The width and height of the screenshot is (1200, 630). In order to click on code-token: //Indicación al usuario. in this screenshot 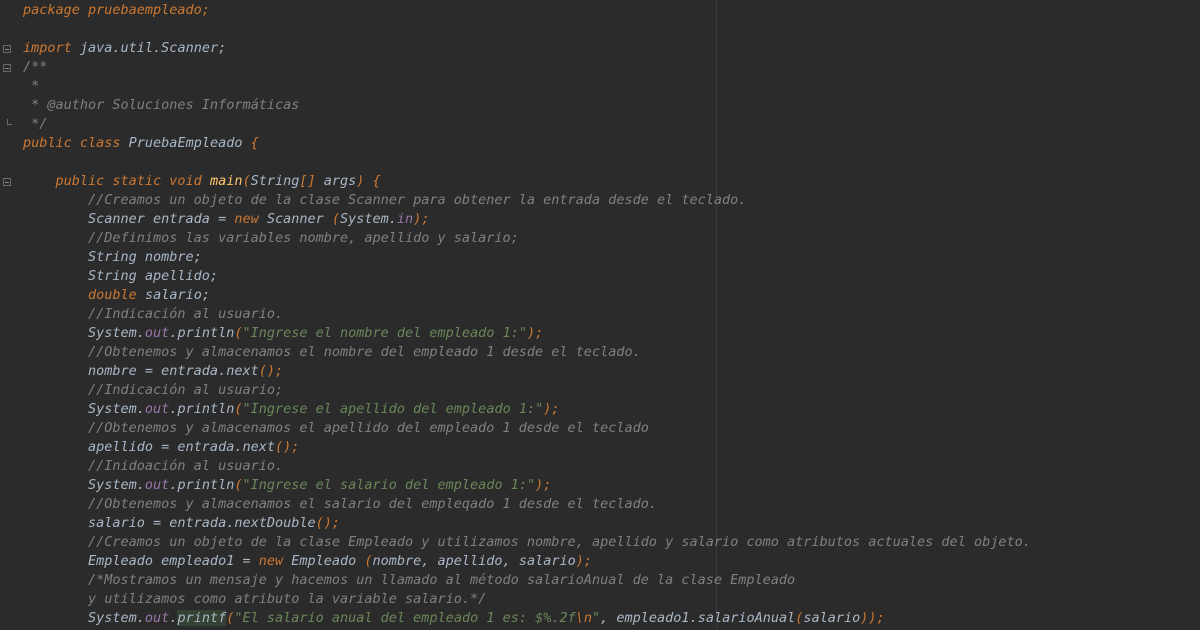, I will do `click(153, 314)`.